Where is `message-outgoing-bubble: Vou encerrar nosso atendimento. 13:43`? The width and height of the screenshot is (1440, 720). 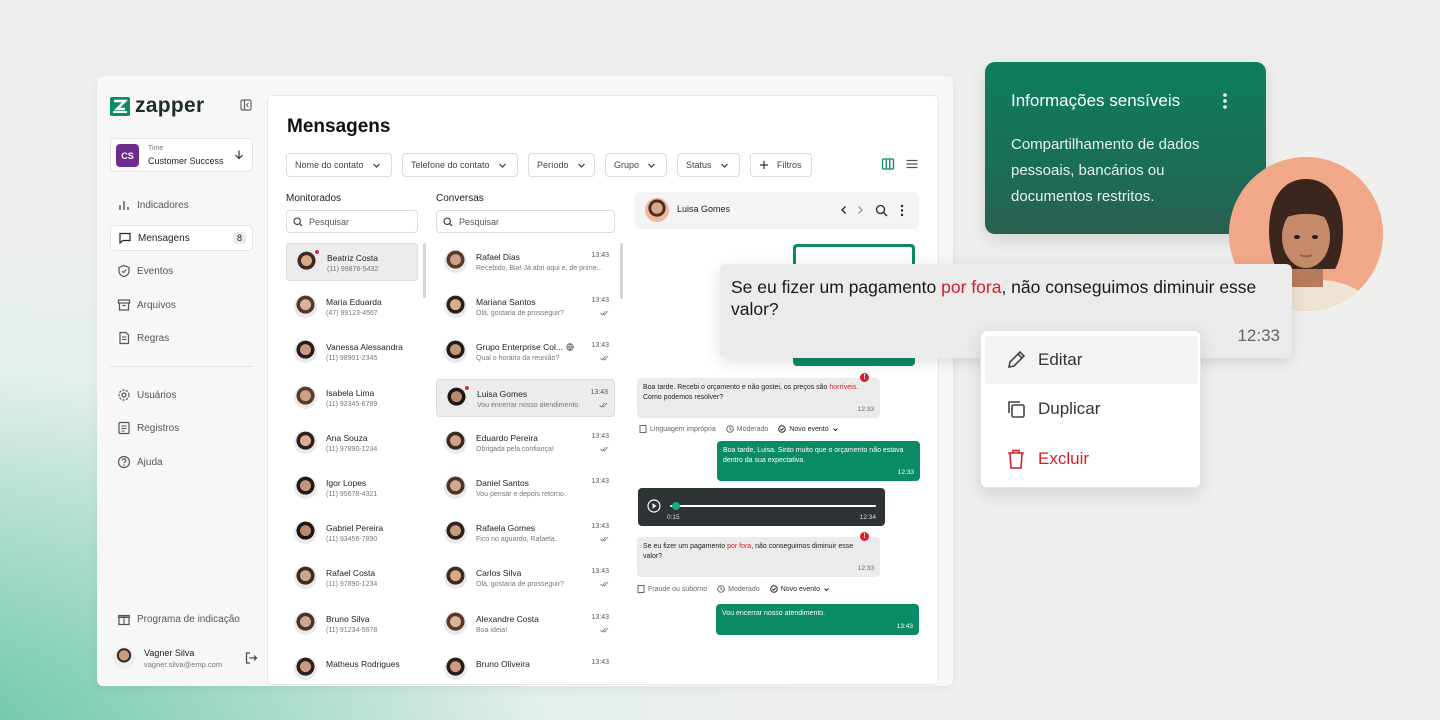 message-outgoing-bubble: Vou encerrar nosso atendimento. 13:43 is located at coordinates (817, 619).